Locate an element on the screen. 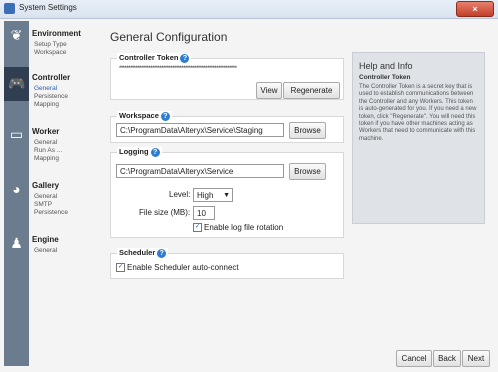  view-button: View is located at coordinates (269, 90).